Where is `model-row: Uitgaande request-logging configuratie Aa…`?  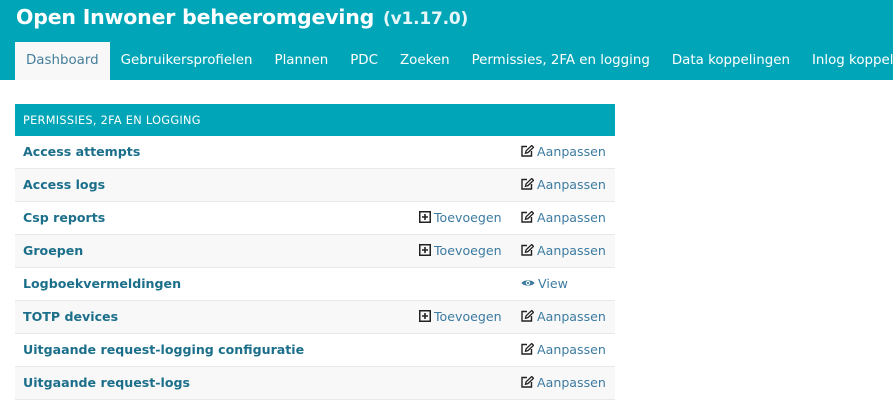
model-row: Uitgaande request-logging configuratie Aa… is located at coordinates (315, 350).